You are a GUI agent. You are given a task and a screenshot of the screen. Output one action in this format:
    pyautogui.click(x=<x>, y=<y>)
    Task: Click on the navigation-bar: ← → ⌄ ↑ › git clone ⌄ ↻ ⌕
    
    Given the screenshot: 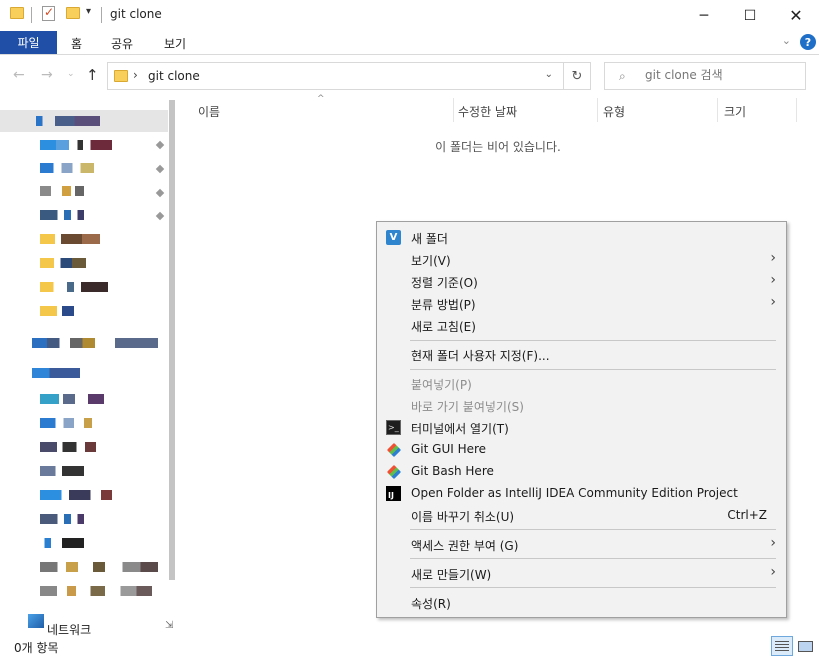 What is the action you would take?
    pyautogui.click(x=409, y=76)
    